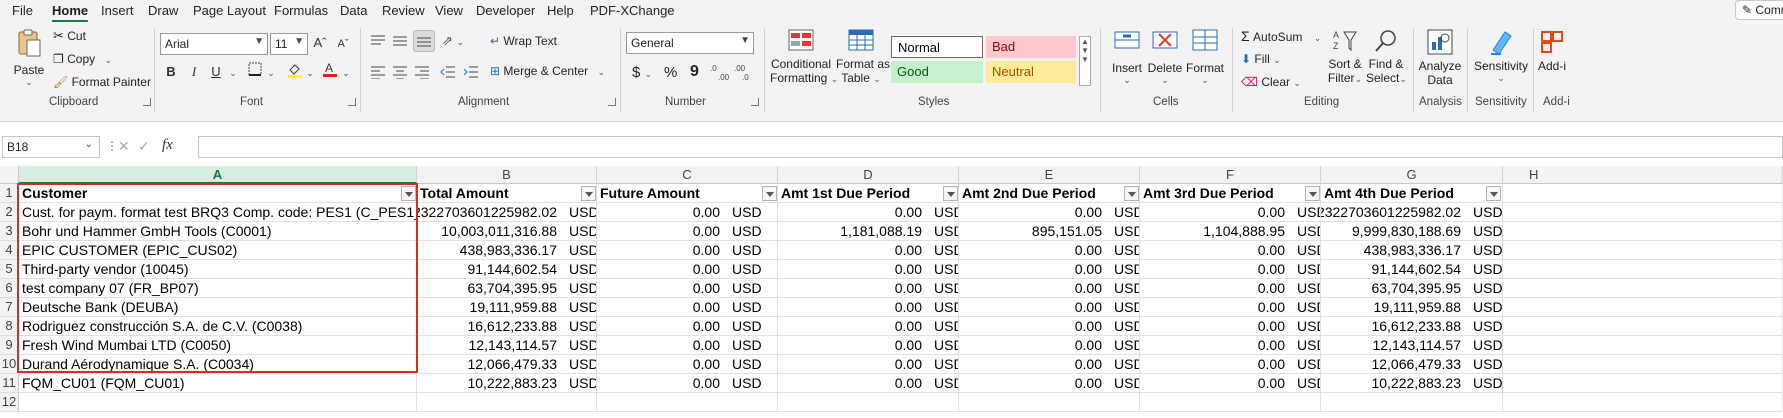 Image resolution: width=1783 pixels, height=418 pixels. I want to click on fill-color-dropdown: ⌄, so click(310, 71).